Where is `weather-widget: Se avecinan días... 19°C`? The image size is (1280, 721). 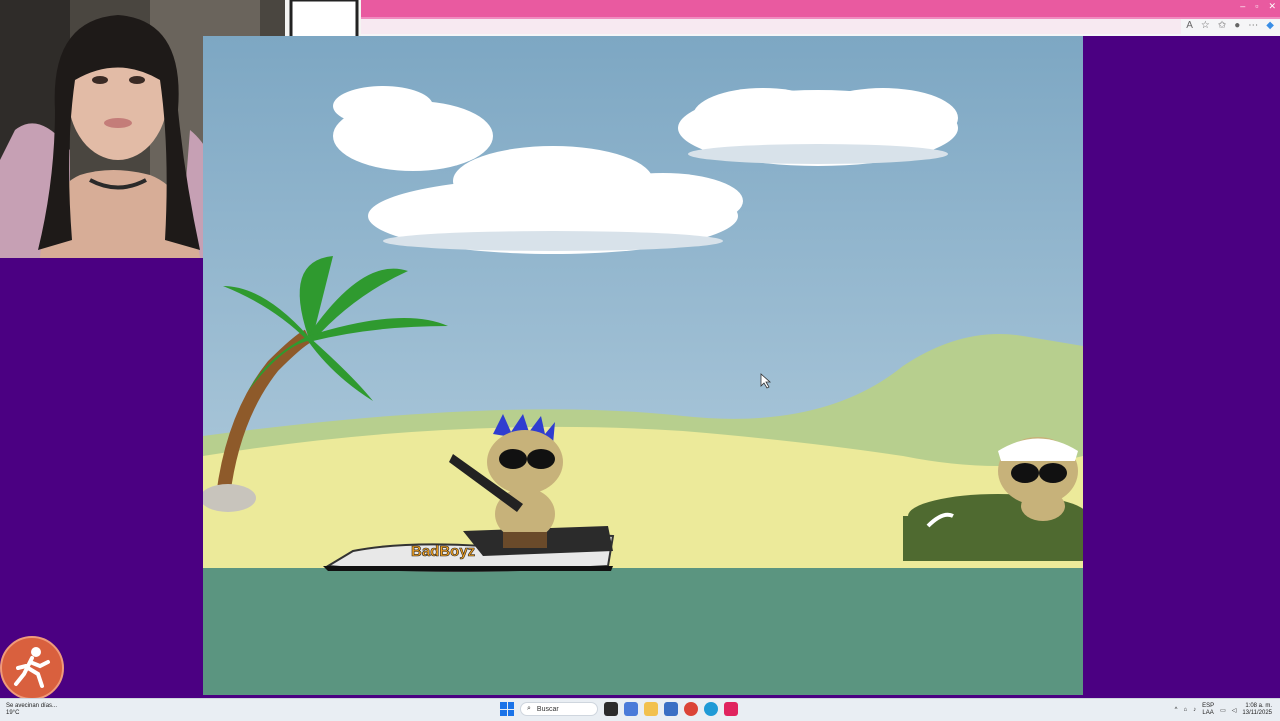 weather-widget: Se avecinan días... 19°C is located at coordinates (31, 710).